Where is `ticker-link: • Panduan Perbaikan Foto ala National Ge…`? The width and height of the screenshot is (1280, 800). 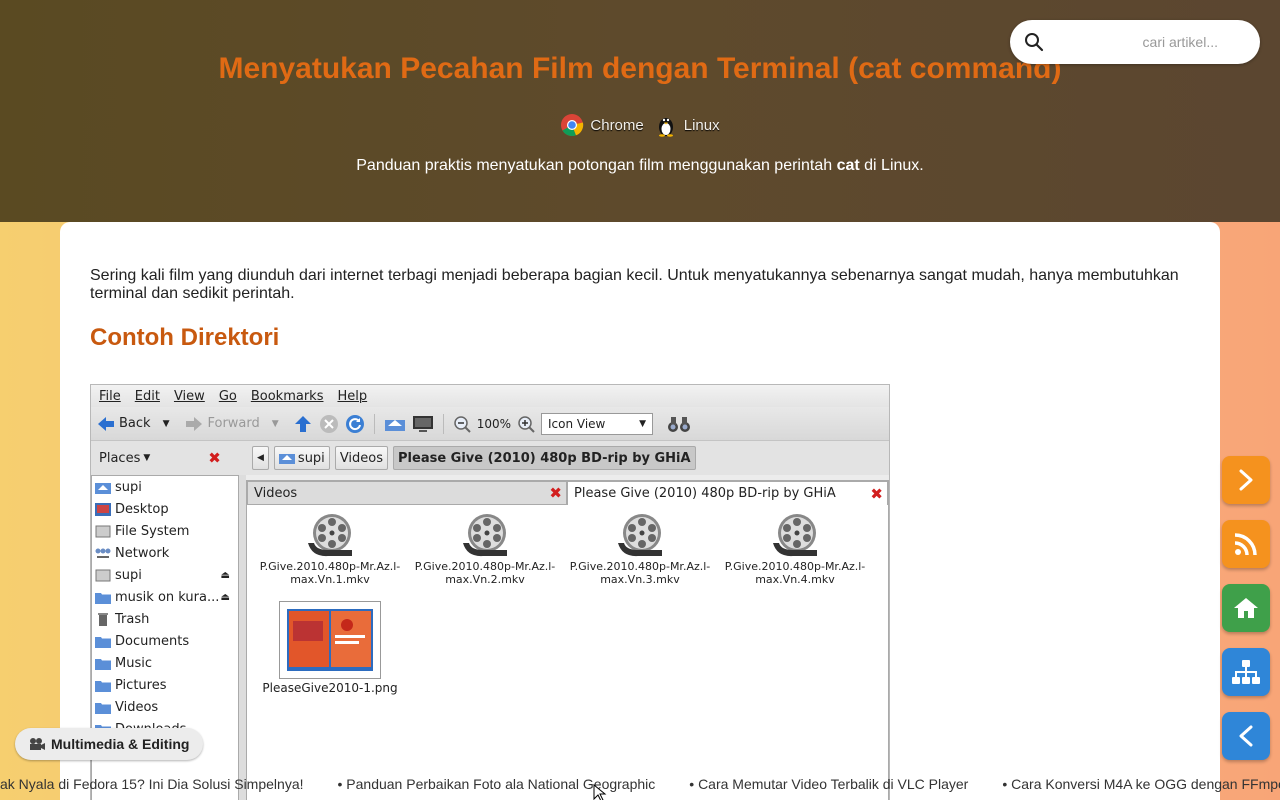
ticker-link: • Panduan Perbaikan Foto ala National Ge… is located at coordinates (497, 784).